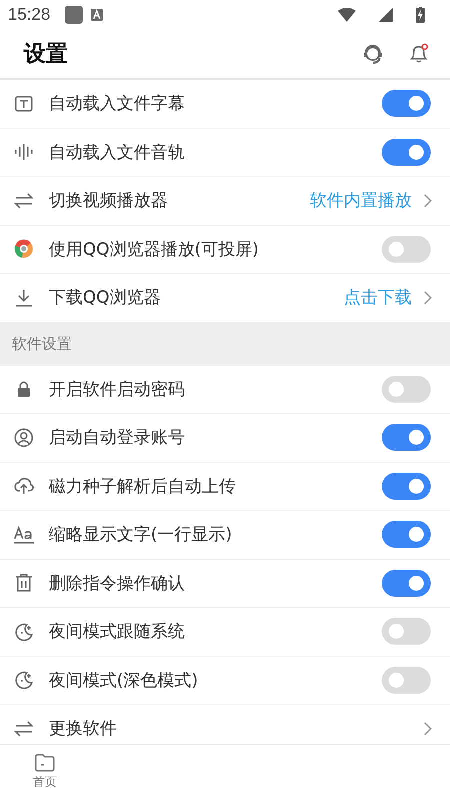 The image size is (450, 800). Describe the element at coordinates (117, 438) in the screenshot. I see `setting-label: 启动自动登录账号` at that location.